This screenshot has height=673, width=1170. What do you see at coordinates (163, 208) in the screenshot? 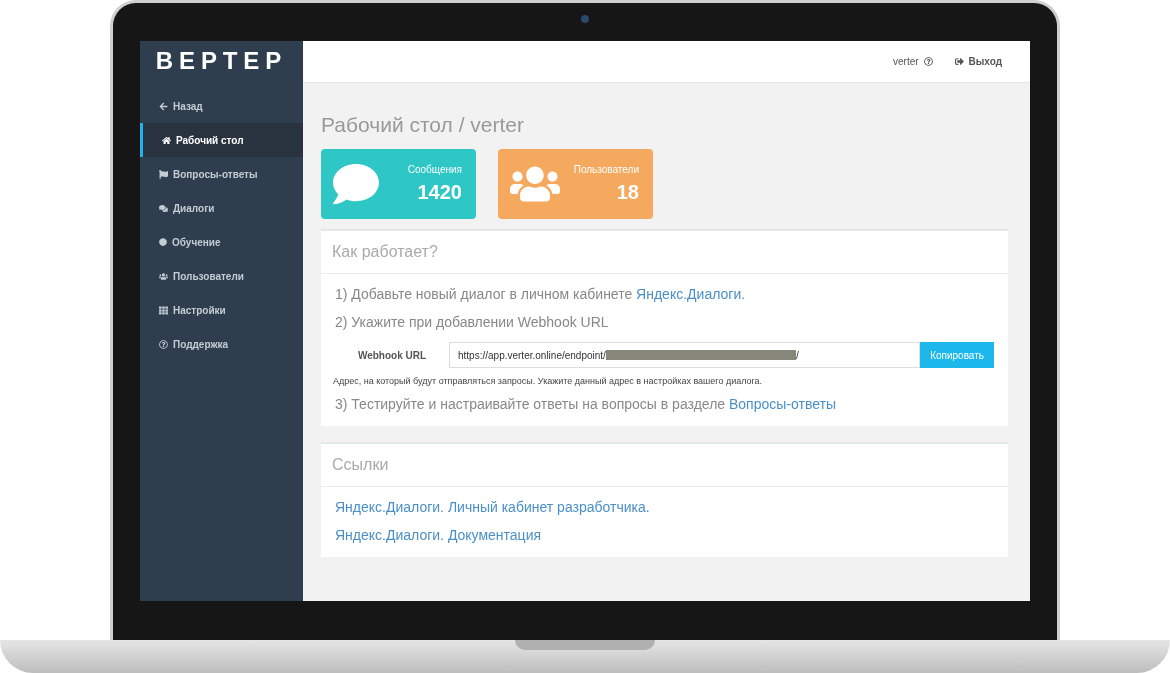
I see `chat-icon` at bounding box center [163, 208].